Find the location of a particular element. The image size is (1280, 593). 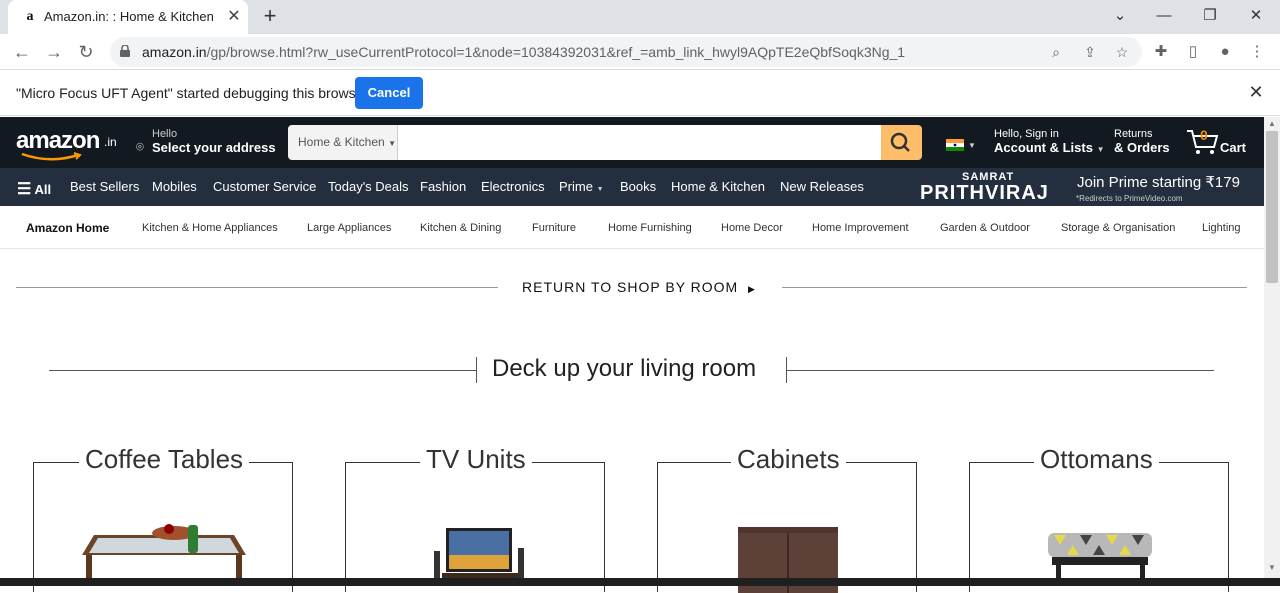

prime-caret-icon: ▼ is located at coordinates (600, 189).